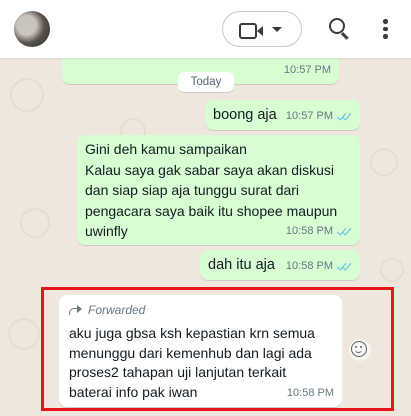  What do you see at coordinates (32, 29) in the screenshot?
I see `contact-avatar` at bounding box center [32, 29].